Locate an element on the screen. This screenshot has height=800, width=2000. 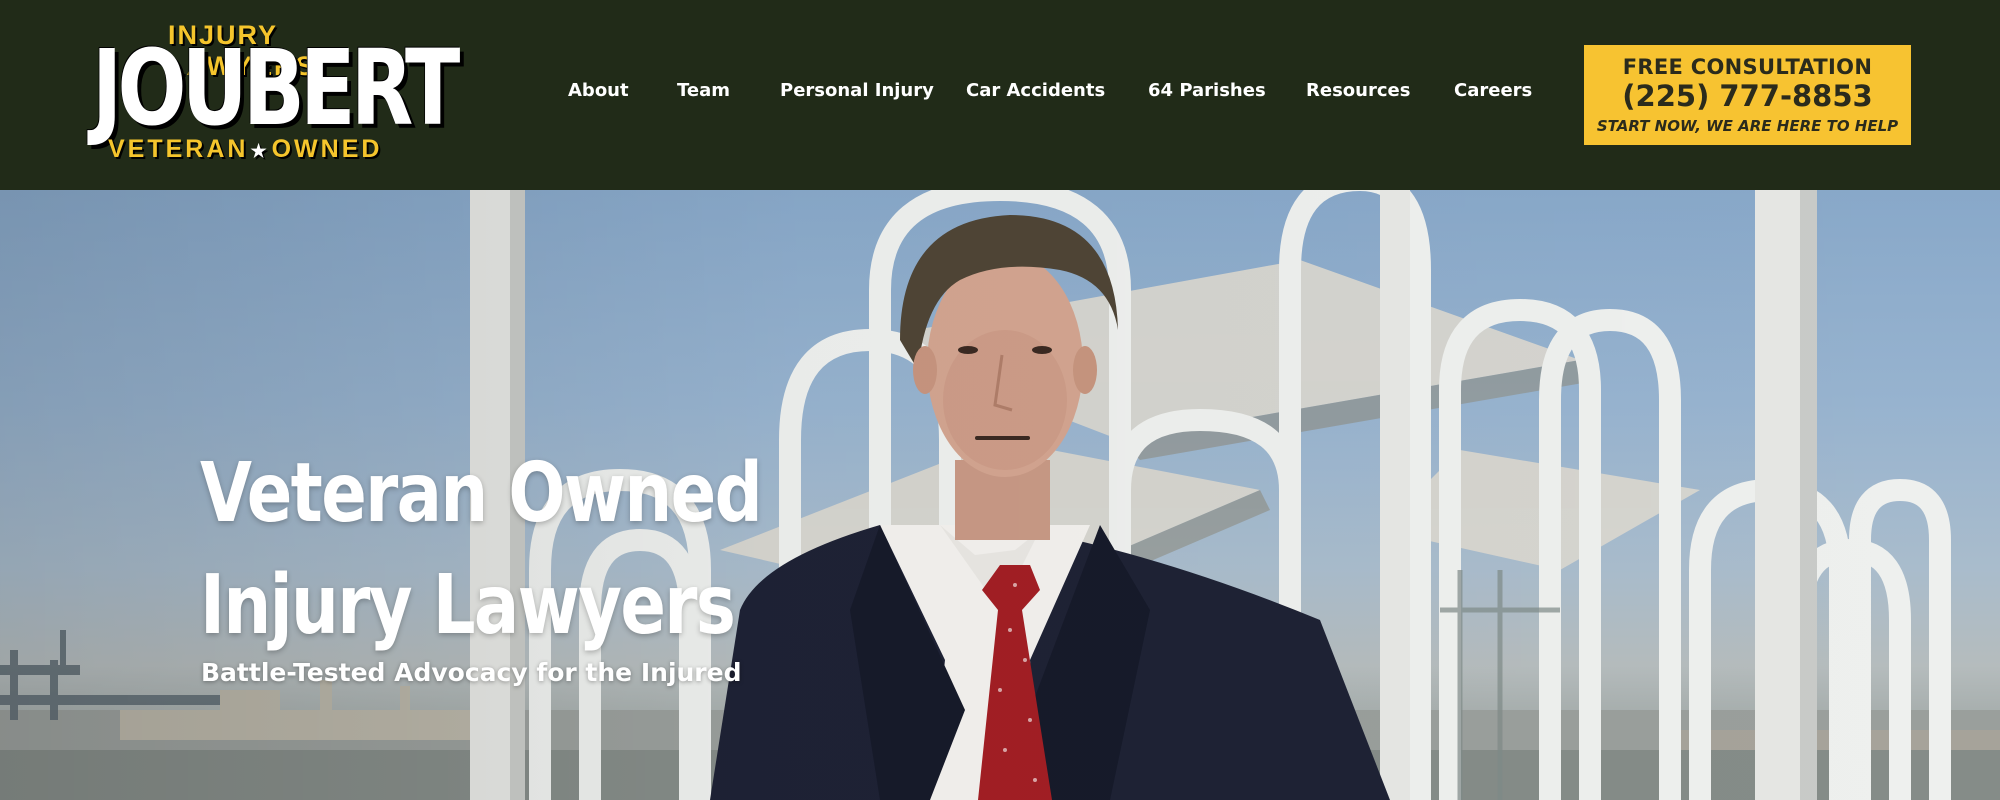
nav-item-team: Team is located at coordinates (703, 90).